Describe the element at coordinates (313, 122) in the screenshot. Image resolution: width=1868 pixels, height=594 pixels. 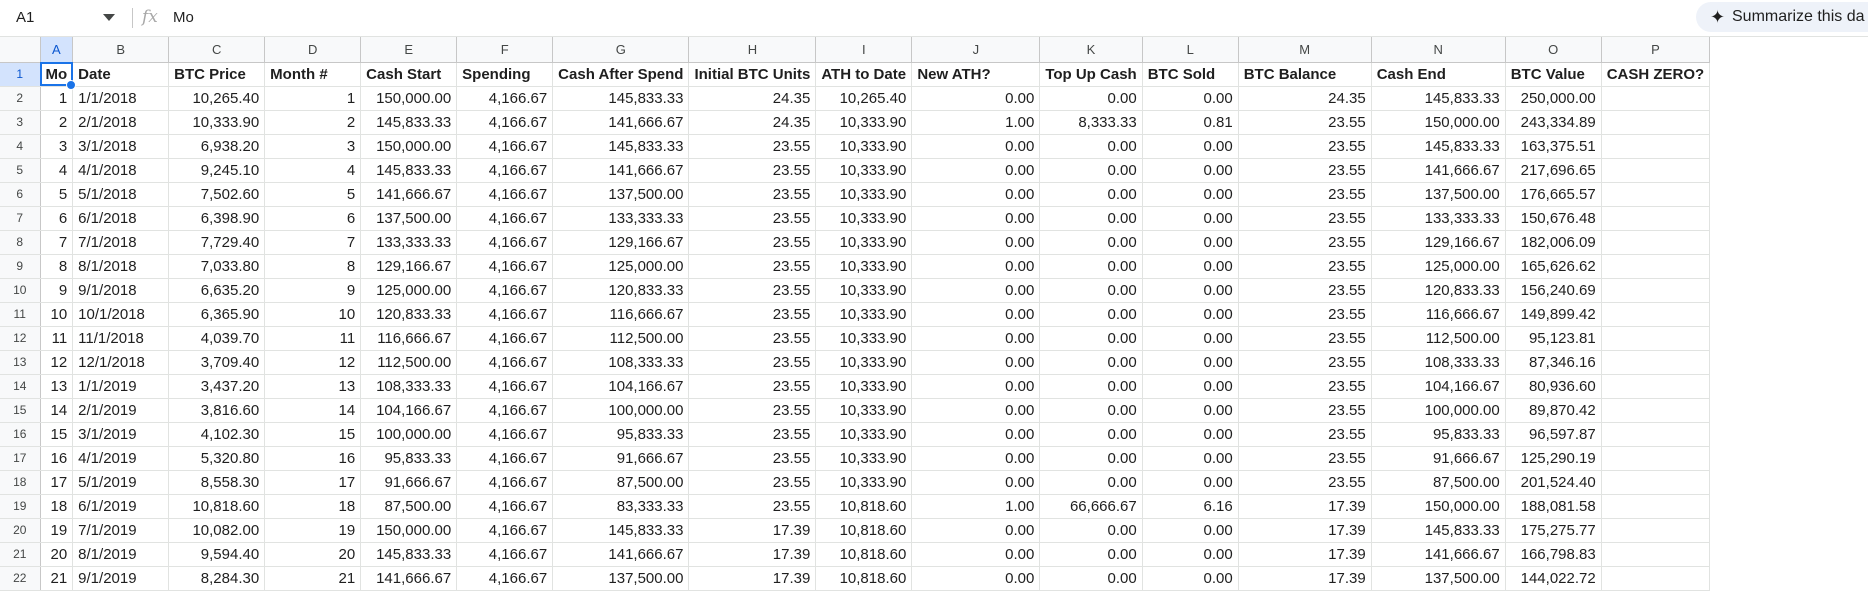
I see `cell: 2` at that location.